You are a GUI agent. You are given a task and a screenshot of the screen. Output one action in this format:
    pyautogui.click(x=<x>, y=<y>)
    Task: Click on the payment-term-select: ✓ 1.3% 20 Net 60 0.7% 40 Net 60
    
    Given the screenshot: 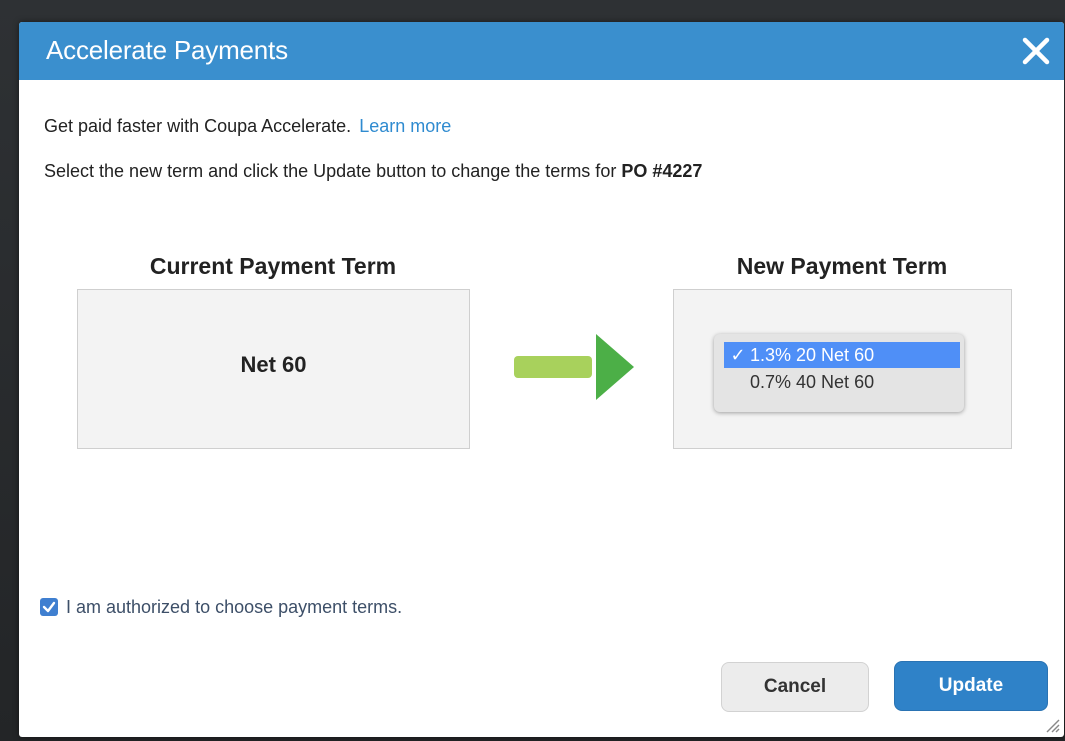 What is the action you would take?
    pyautogui.click(x=839, y=373)
    